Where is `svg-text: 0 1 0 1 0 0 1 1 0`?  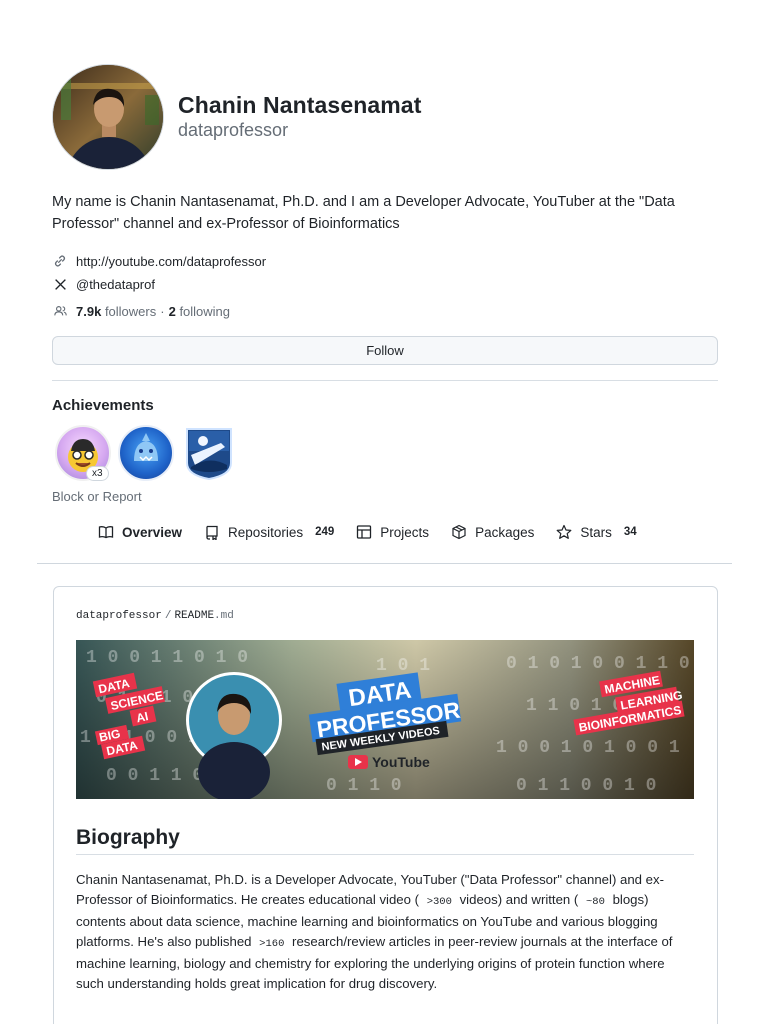
svg-text: 0 1 0 1 0 0 1 1 0 is located at coordinates (598, 664).